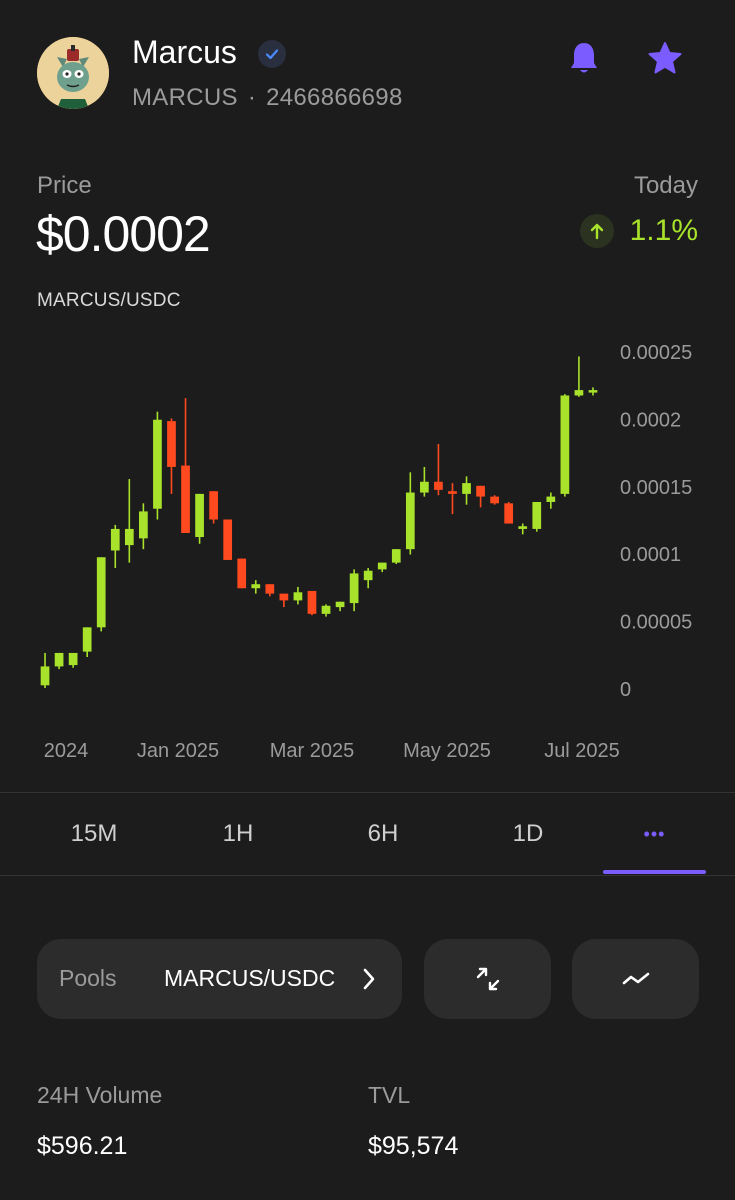  What do you see at coordinates (413, 1146) in the screenshot?
I see `tvl-value: $95,574` at bounding box center [413, 1146].